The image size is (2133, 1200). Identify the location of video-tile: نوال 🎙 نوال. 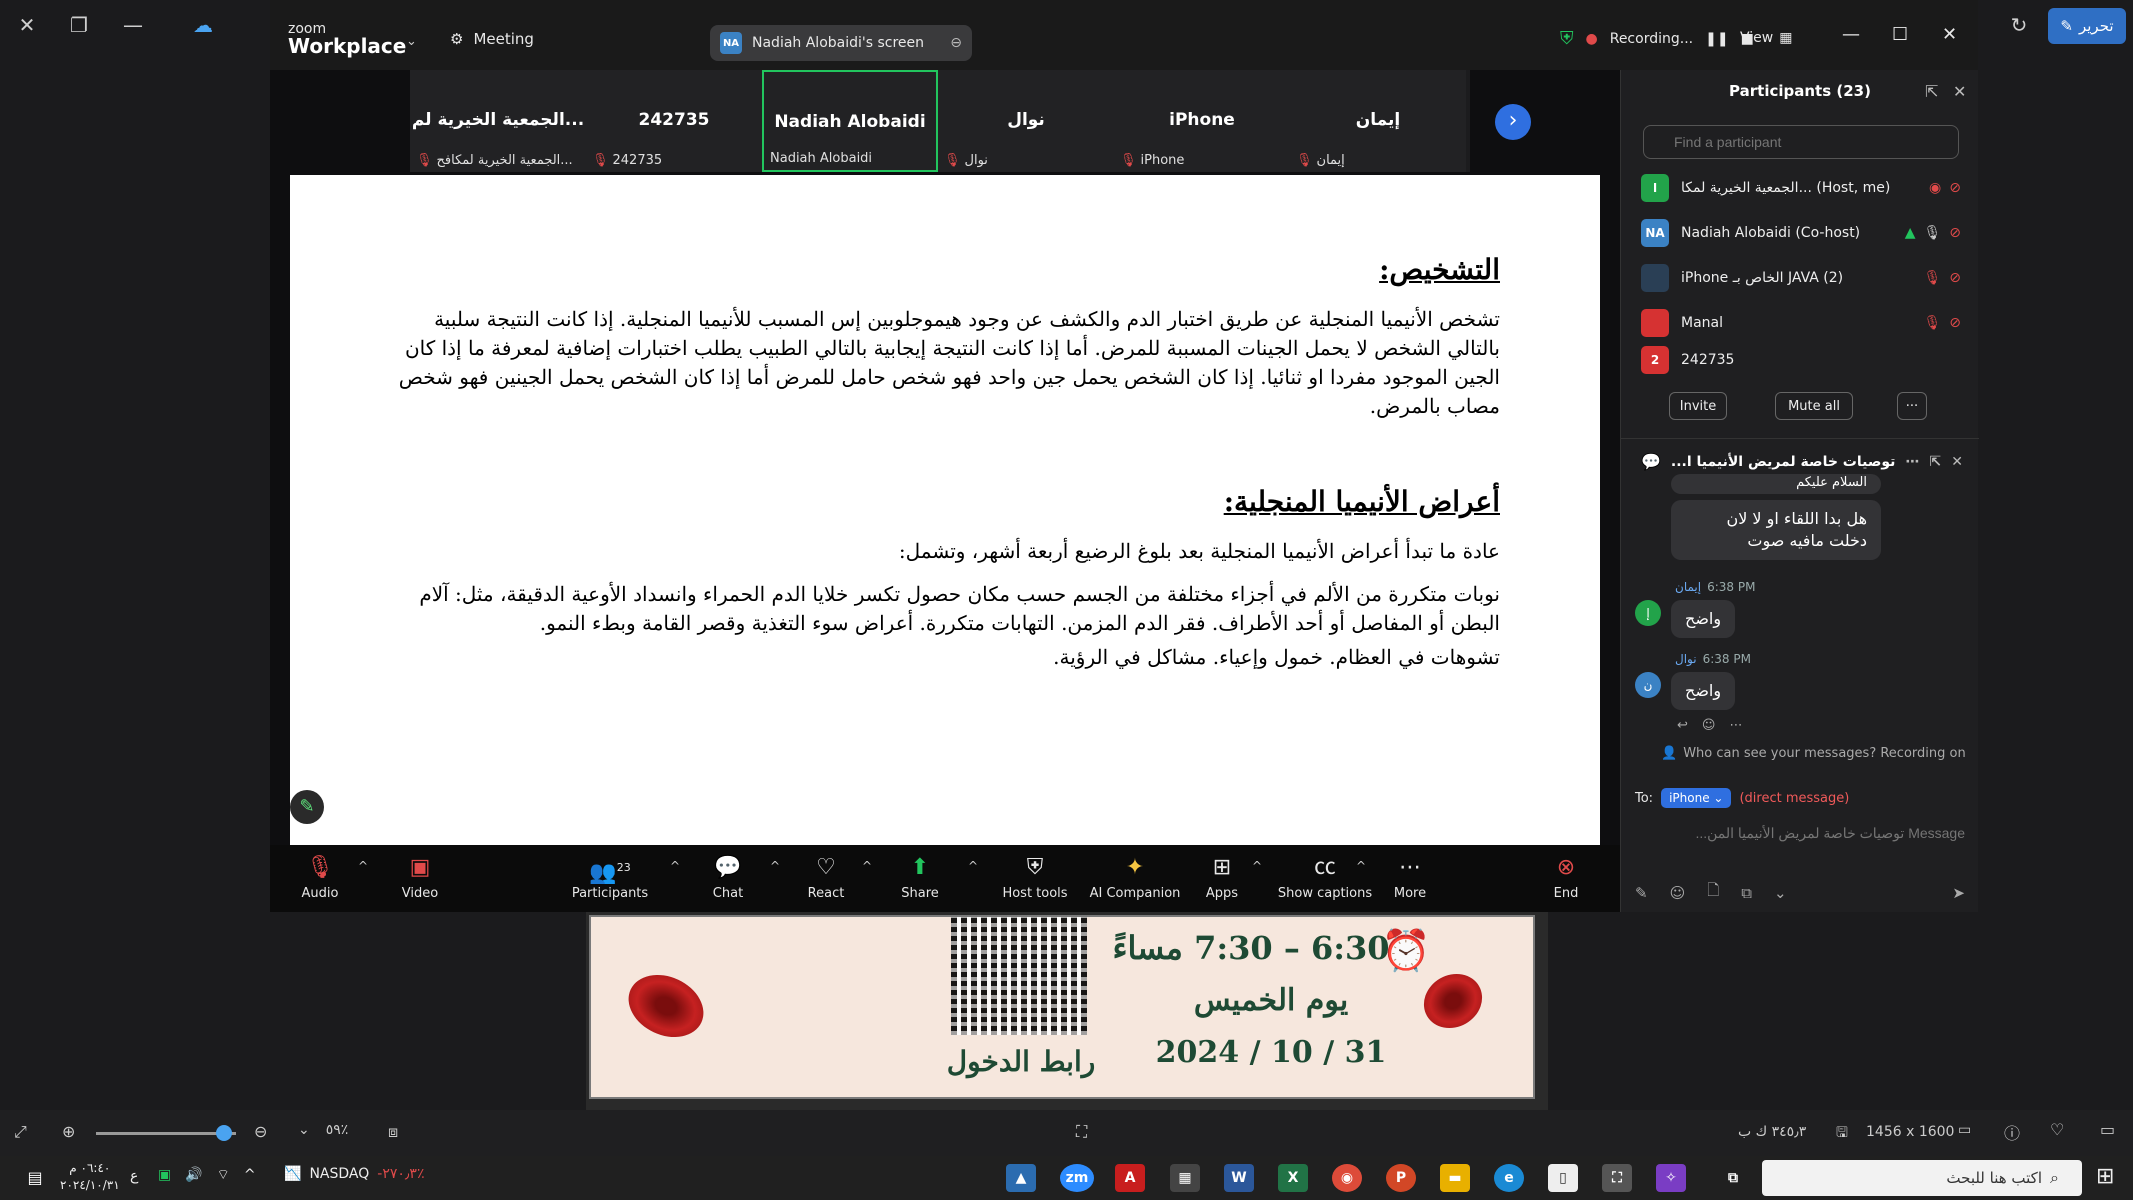
(1026, 121).